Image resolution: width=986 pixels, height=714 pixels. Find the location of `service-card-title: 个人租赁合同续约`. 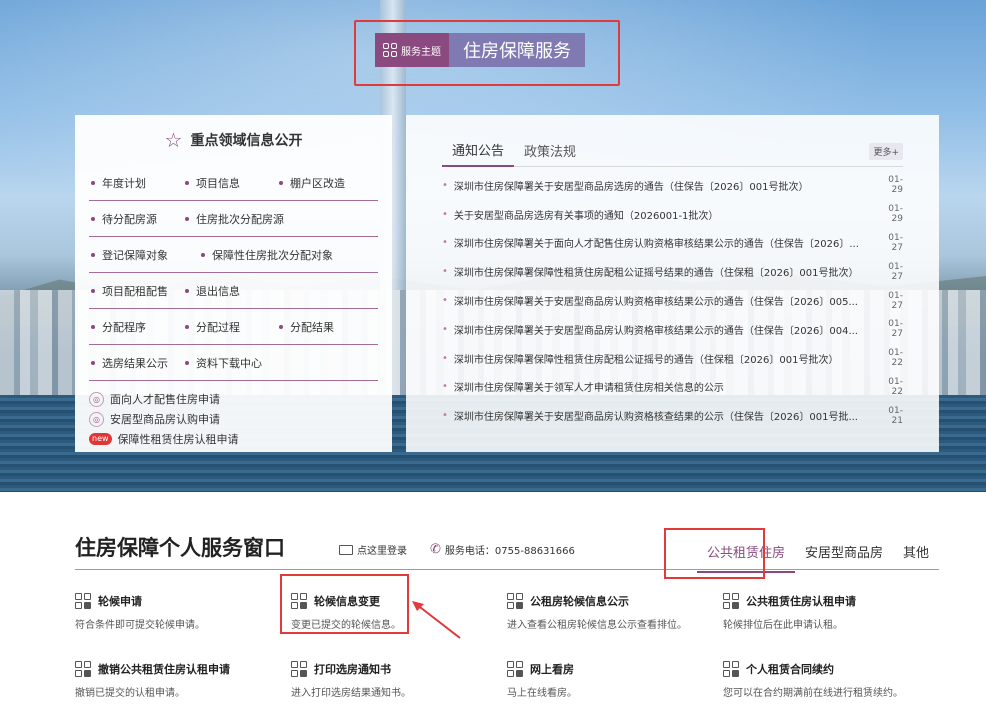

service-card-title: 个人租赁合同续约 is located at coordinates (790, 669).